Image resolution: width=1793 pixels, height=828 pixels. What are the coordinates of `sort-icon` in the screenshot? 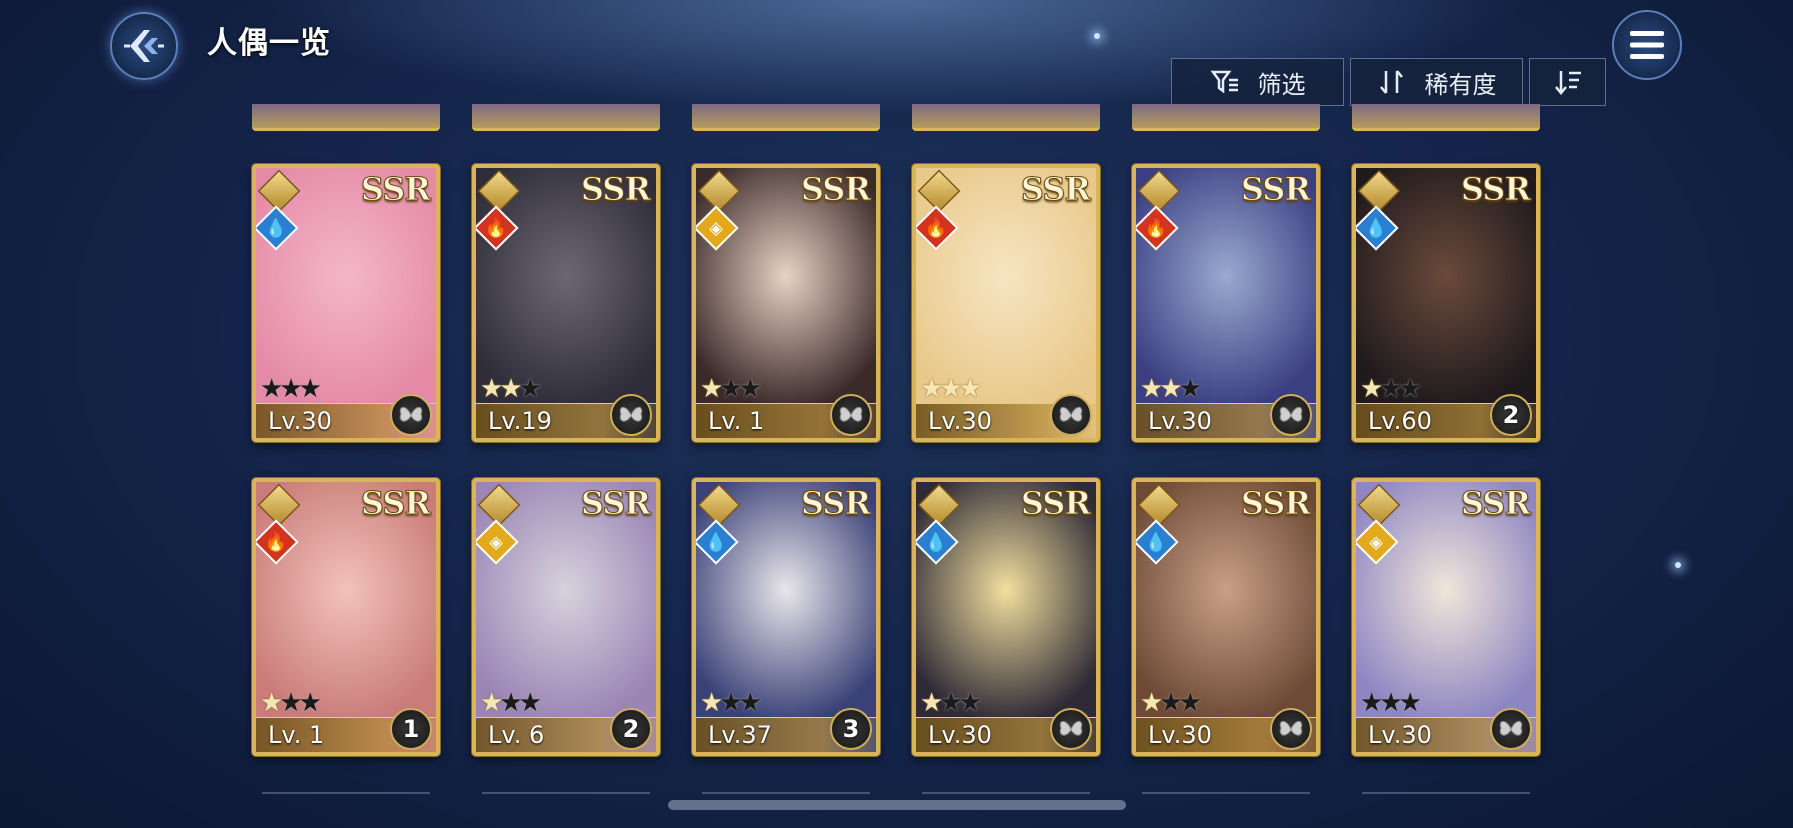 It's located at (1391, 82).